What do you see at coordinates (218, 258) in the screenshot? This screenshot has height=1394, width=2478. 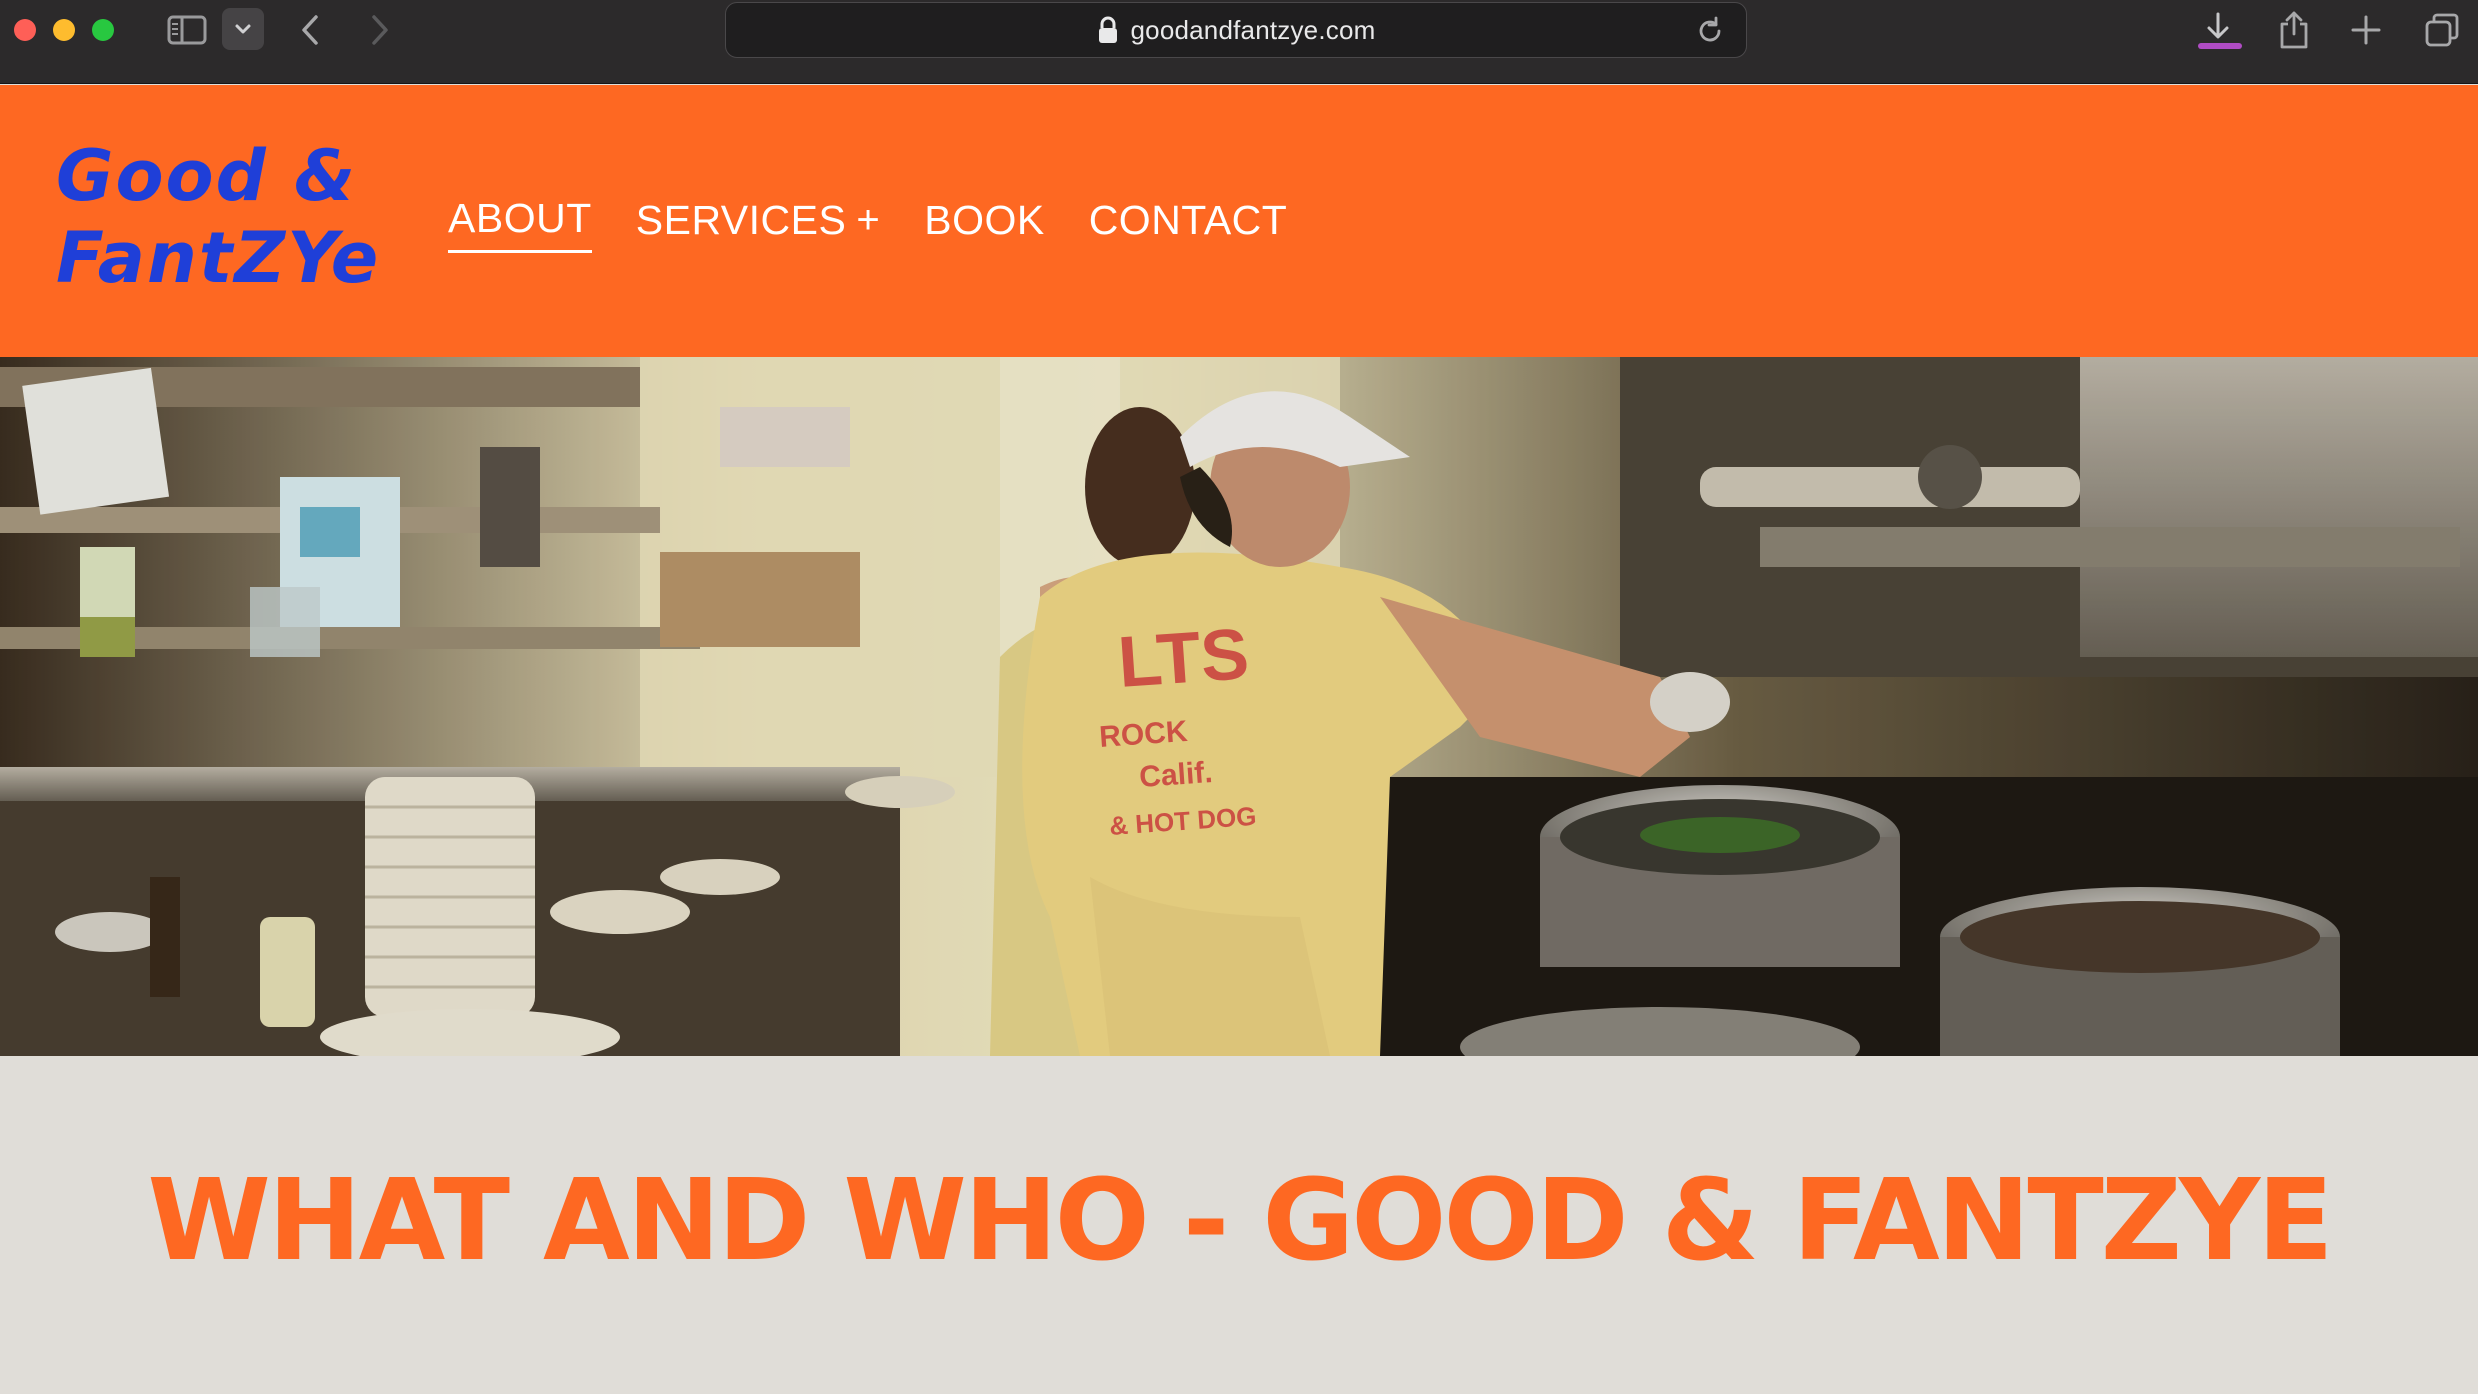 I see `logo-line-2: FantZYe` at bounding box center [218, 258].